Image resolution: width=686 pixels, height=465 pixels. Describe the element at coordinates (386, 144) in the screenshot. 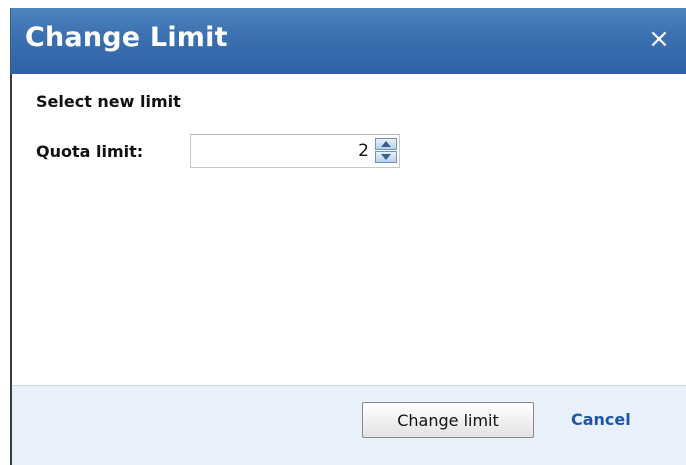

I see `spinner-up-icon` at that location.